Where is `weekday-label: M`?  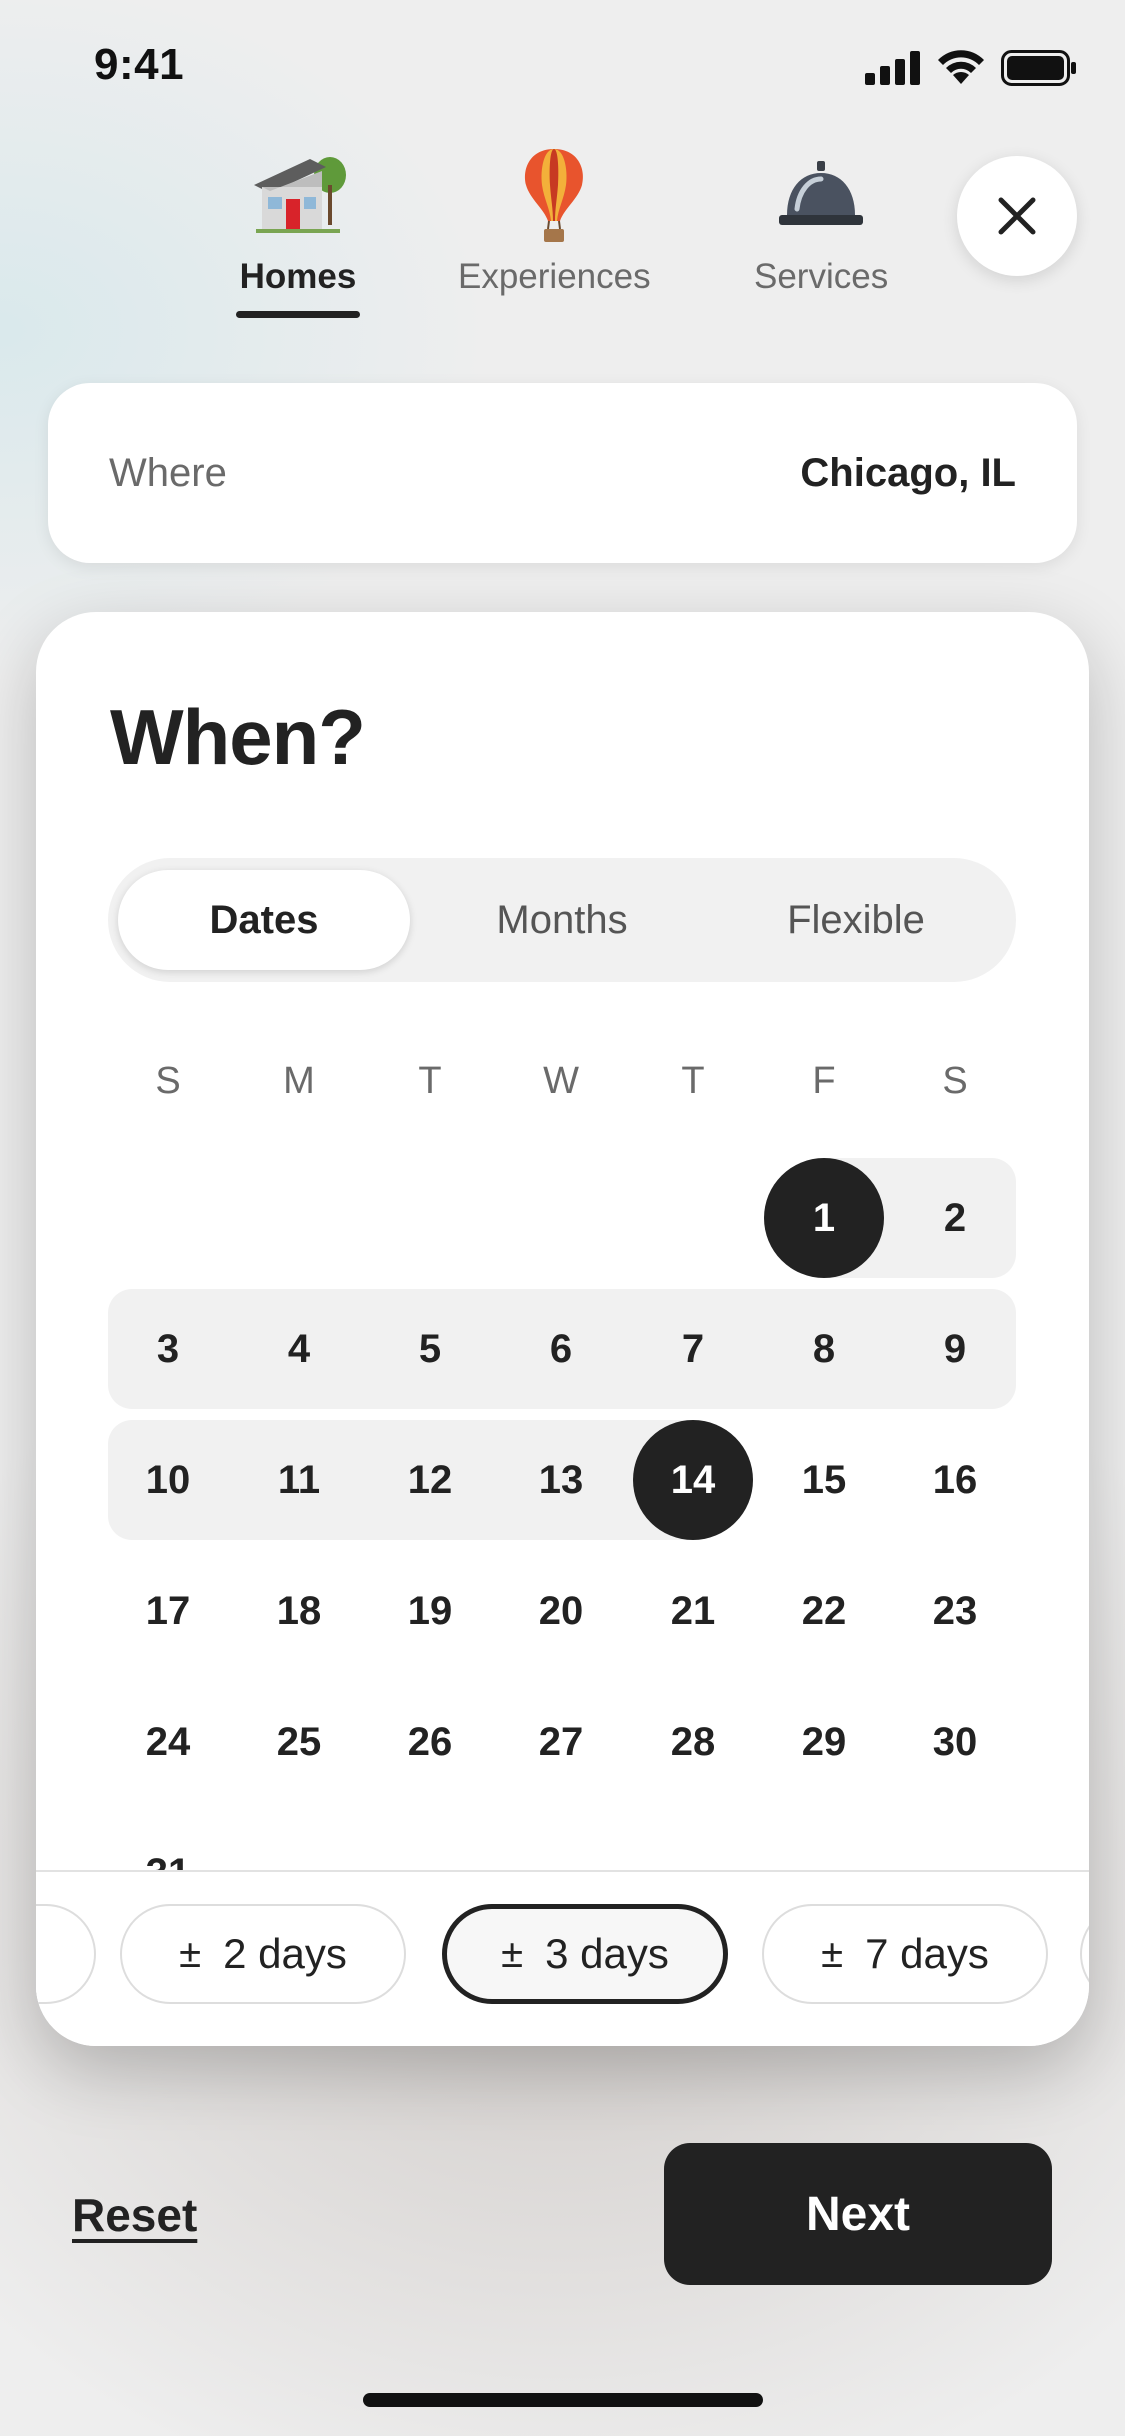 weekday-label: M is located at coordinates (299, 1081).